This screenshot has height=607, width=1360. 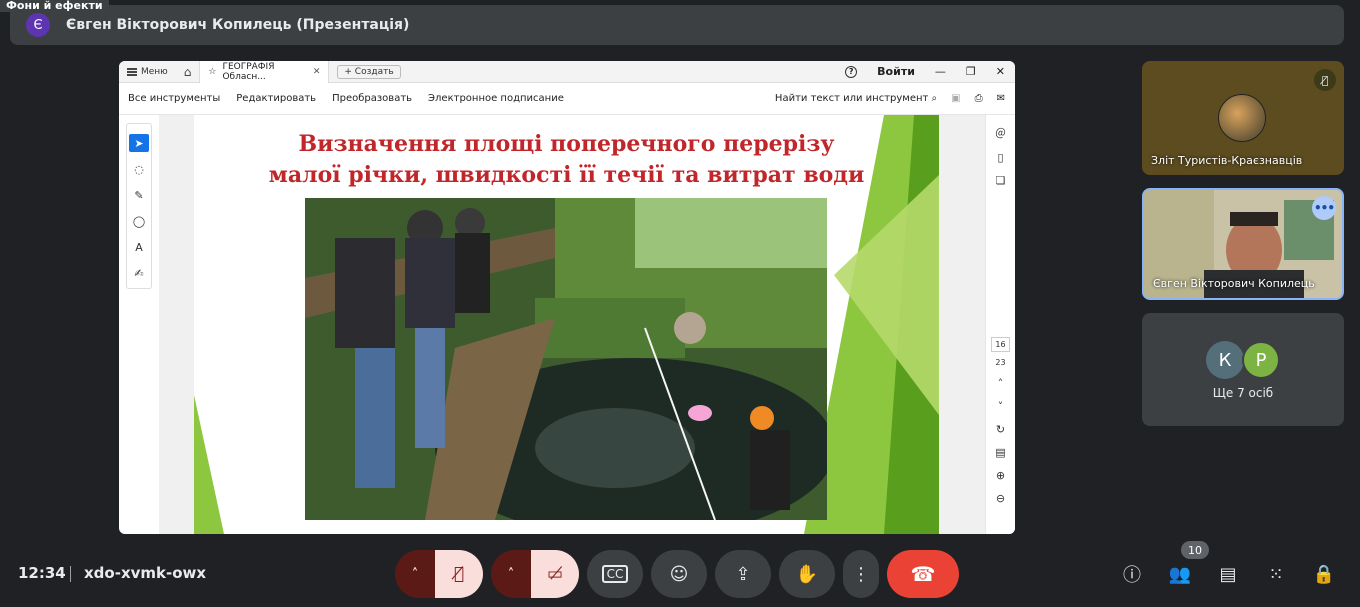 What do you see at coordinates (1243, 393) in the screenshot?
I see `more-people-label: Ще 7 осіб` at bounding box center [1243, 393].